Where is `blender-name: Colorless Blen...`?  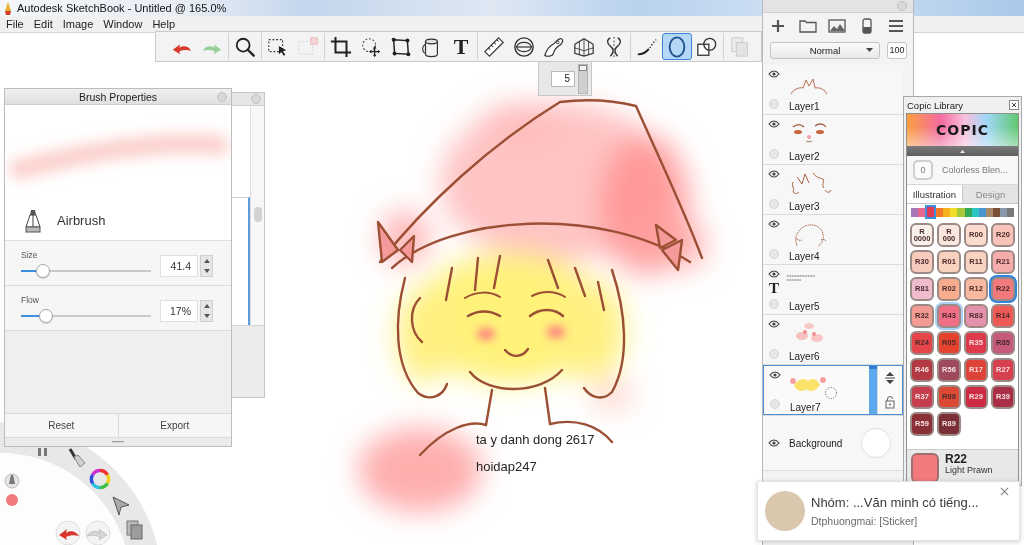 blender-name: Colorless Blen... is located at coordinates (975, 170).